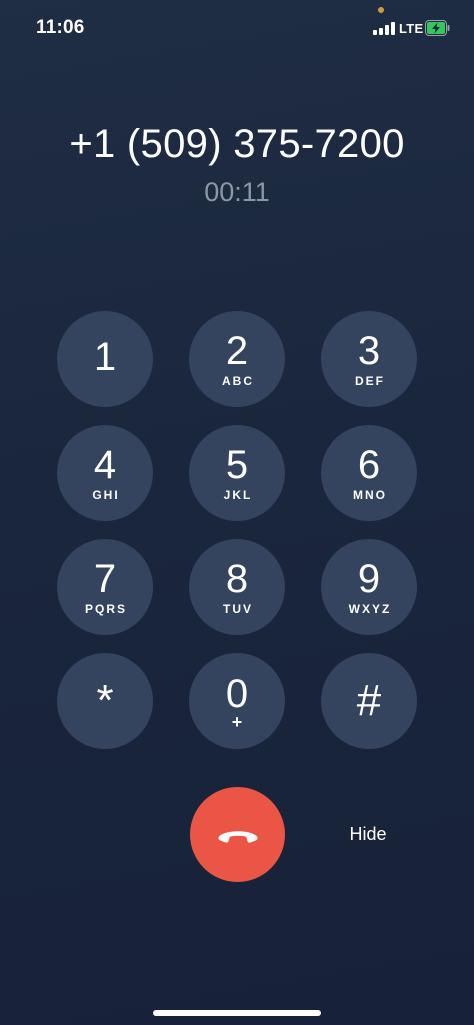 The height and width of the screenshot is (1025, 474). What do you see at coordinates (238, 381) in the screenshot?
I see `key-letters: ABC` at bounding box center [238, 381].